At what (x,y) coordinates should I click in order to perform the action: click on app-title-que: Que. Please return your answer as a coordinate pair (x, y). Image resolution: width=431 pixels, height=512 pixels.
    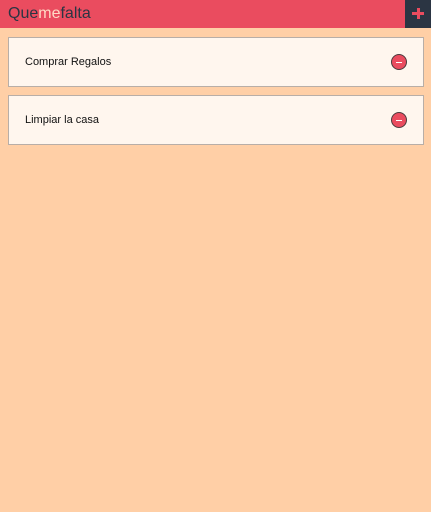
    Looking at the image, I should click on (23, 13).